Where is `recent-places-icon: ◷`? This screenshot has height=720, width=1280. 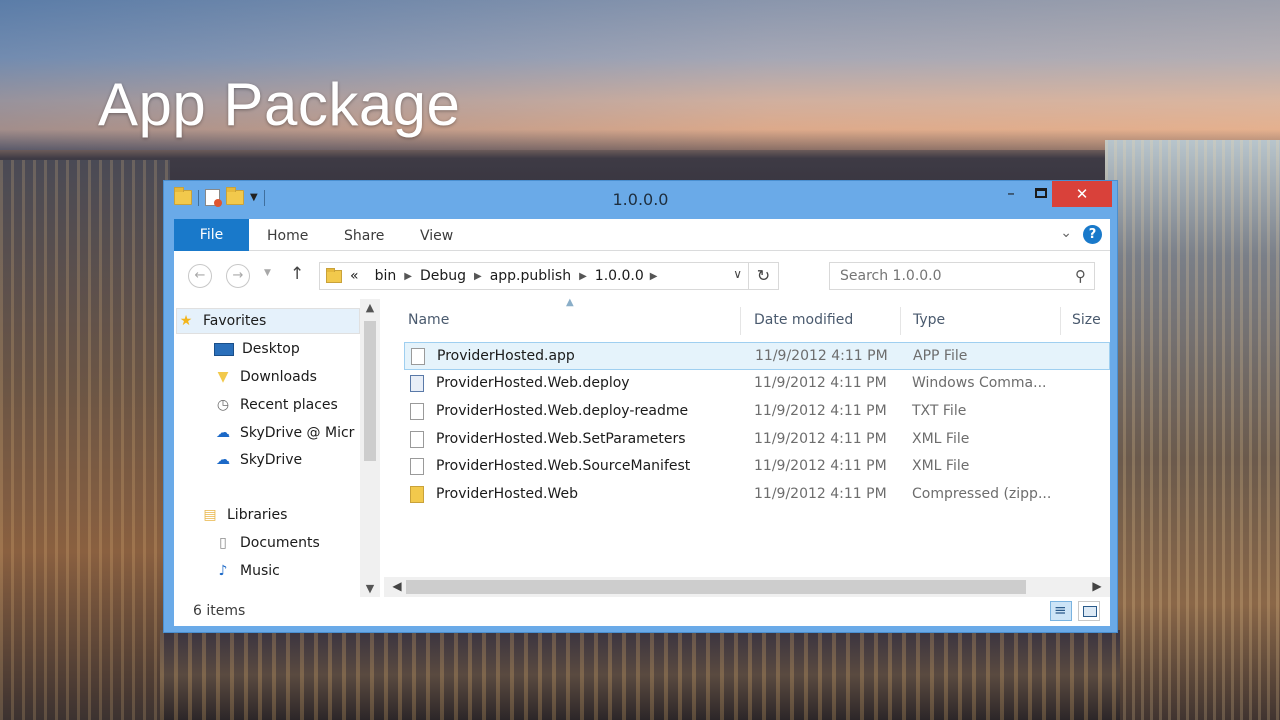 recent-places-icon: ◷ is located at coordinates (223, 405).